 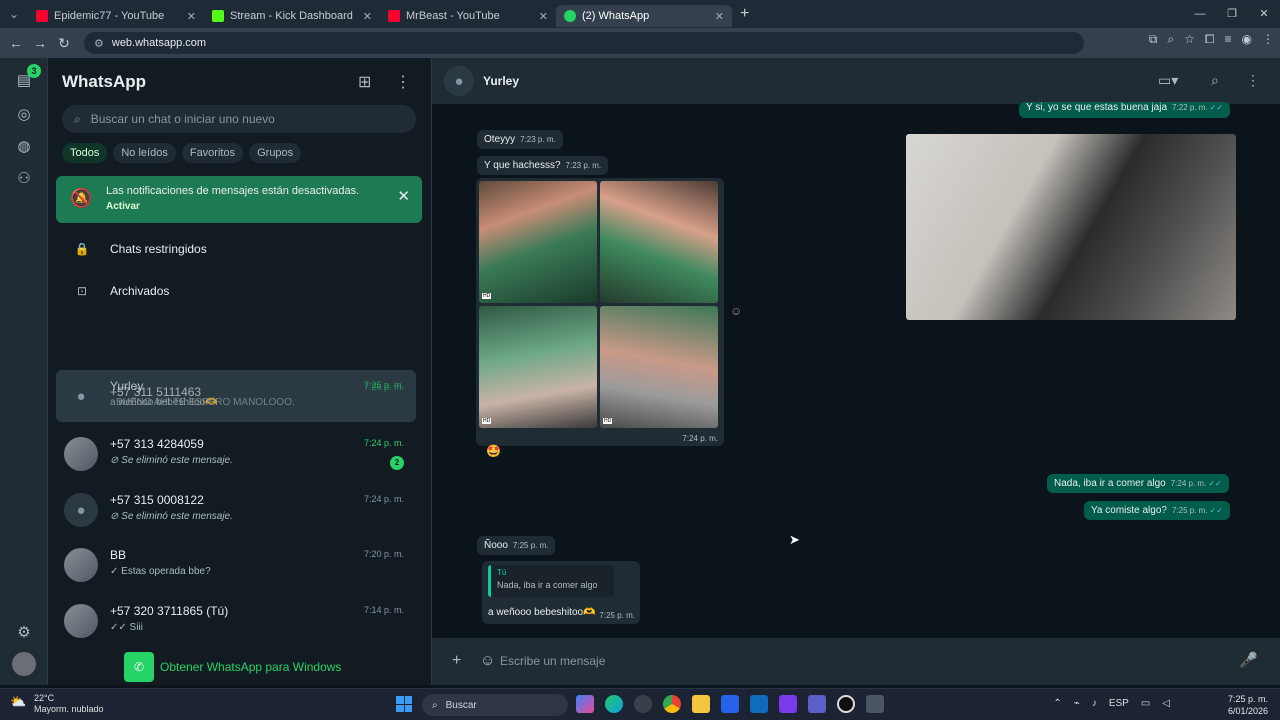 I want to click on zoom-icon: ⌕, so click(x=1170, y=39).